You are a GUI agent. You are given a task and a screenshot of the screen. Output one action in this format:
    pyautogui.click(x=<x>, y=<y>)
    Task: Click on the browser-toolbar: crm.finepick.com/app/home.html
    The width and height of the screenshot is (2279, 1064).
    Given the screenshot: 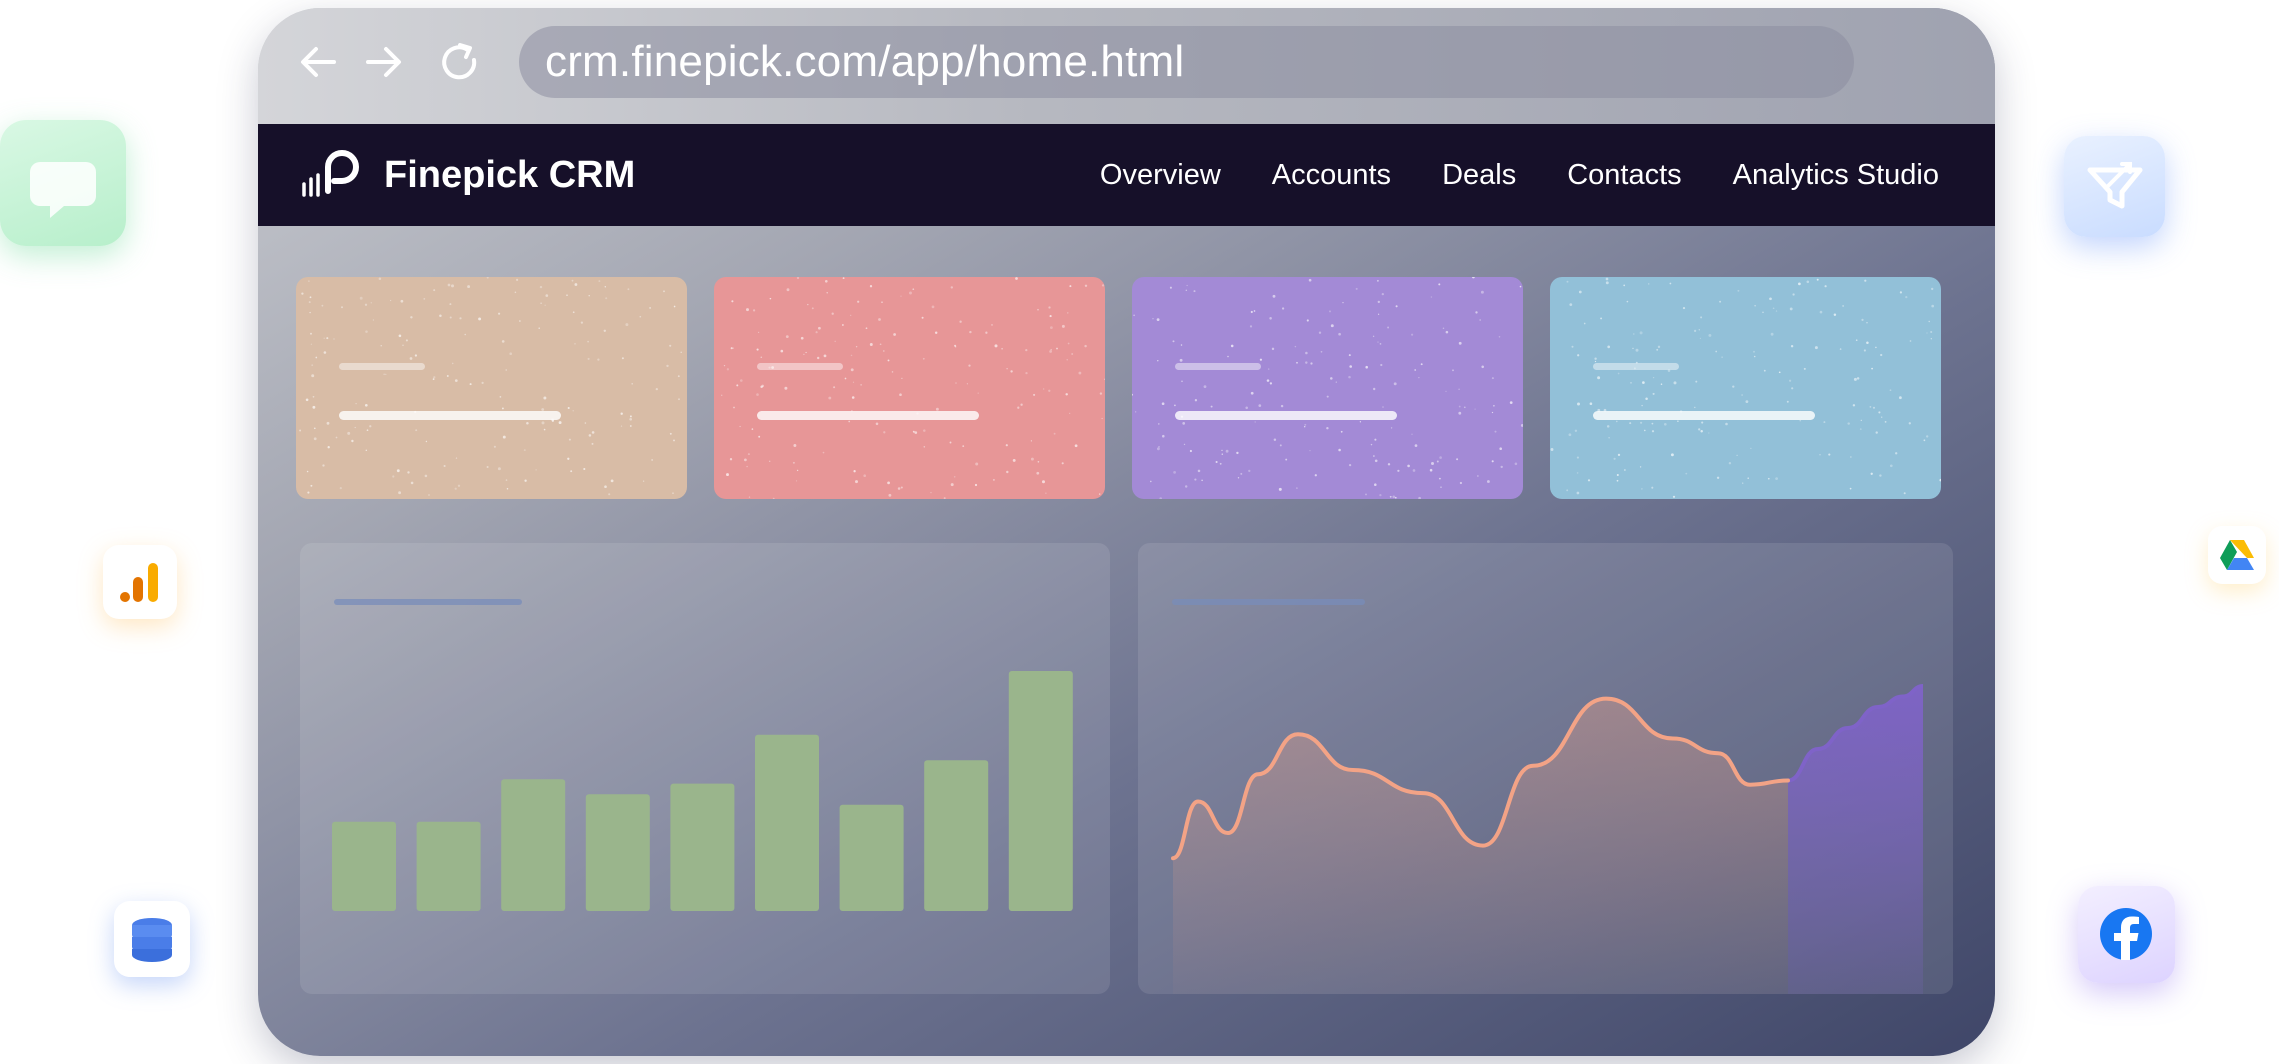 What is the action you would take?
    pyautogui.click(x=1126, y=66)
    